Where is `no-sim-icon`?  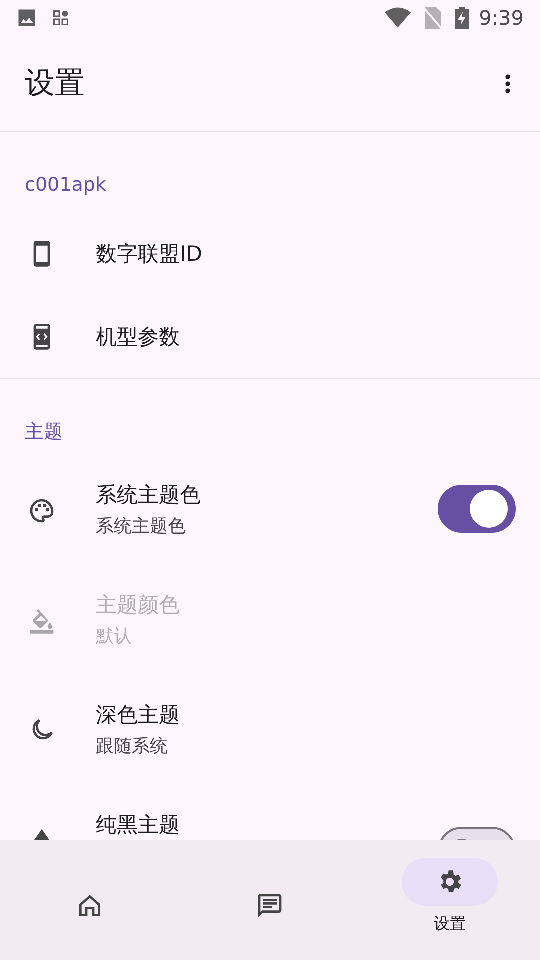
no-sim-icon is located at coordinates (433, 18).